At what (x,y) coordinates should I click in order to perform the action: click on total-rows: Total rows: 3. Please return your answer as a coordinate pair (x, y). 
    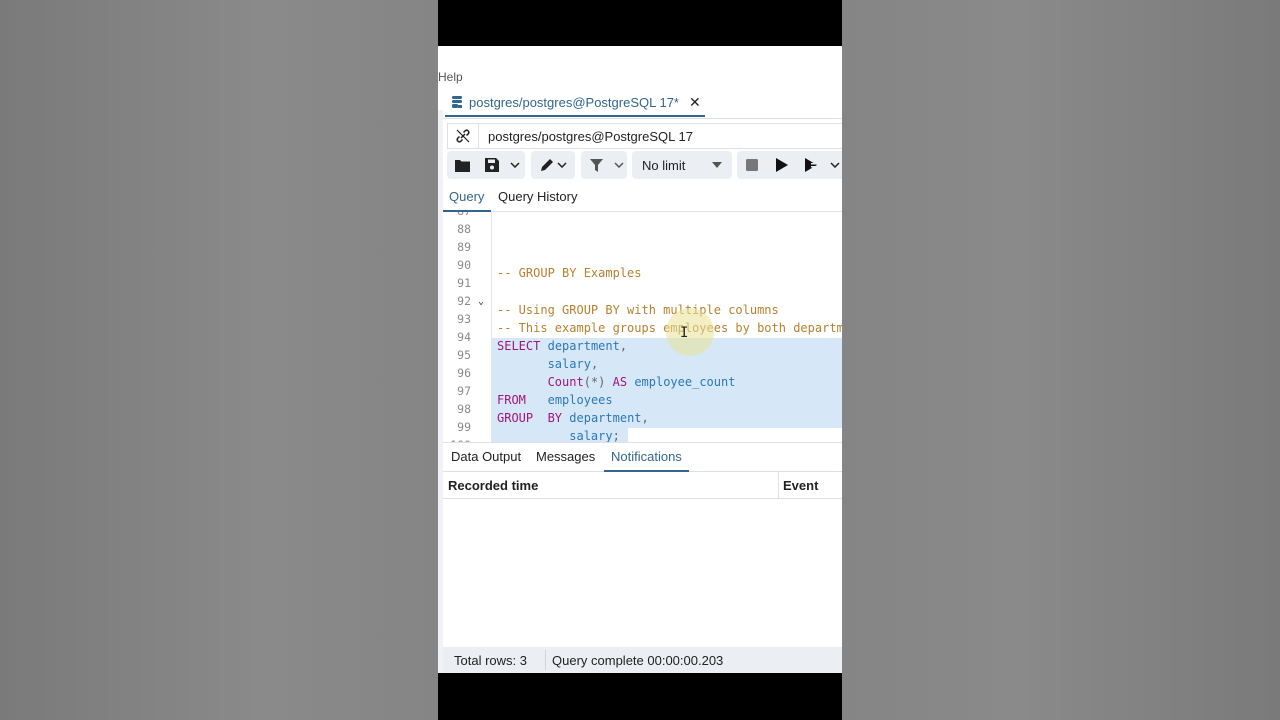
    Looking at the image, I should click on (490, 660).